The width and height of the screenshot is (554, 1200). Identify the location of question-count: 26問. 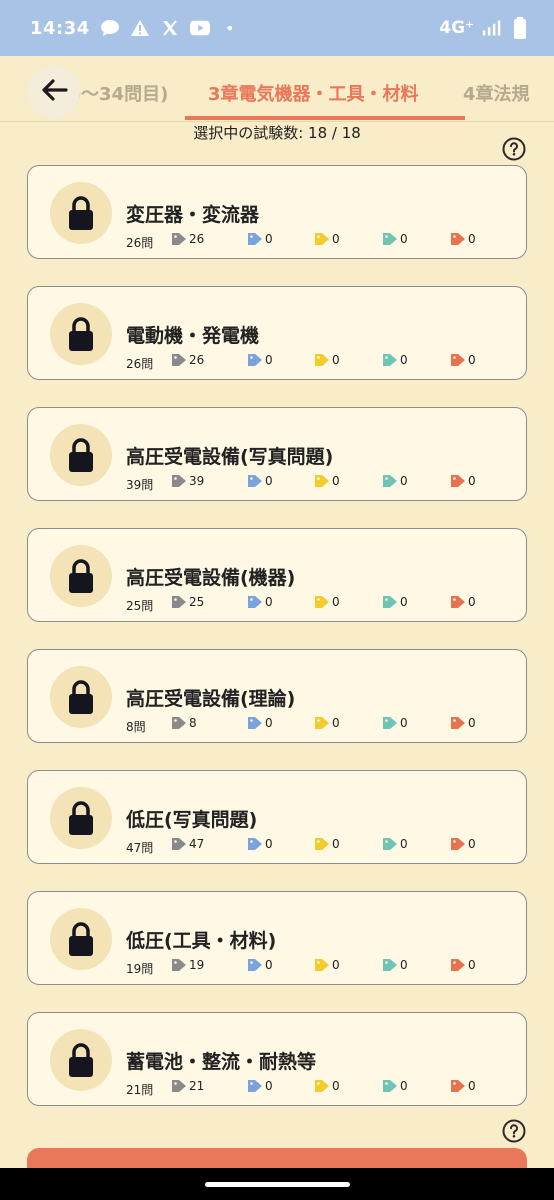
(140, 364).